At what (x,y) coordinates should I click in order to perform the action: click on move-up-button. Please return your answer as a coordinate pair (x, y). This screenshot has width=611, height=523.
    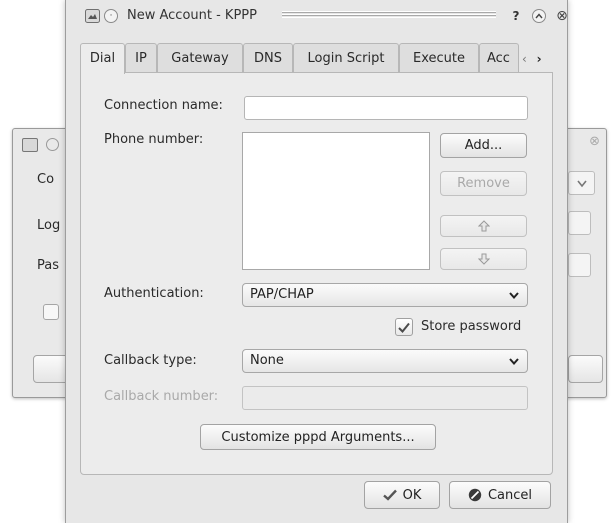
    Looking at the image, I should click on (483, 226).